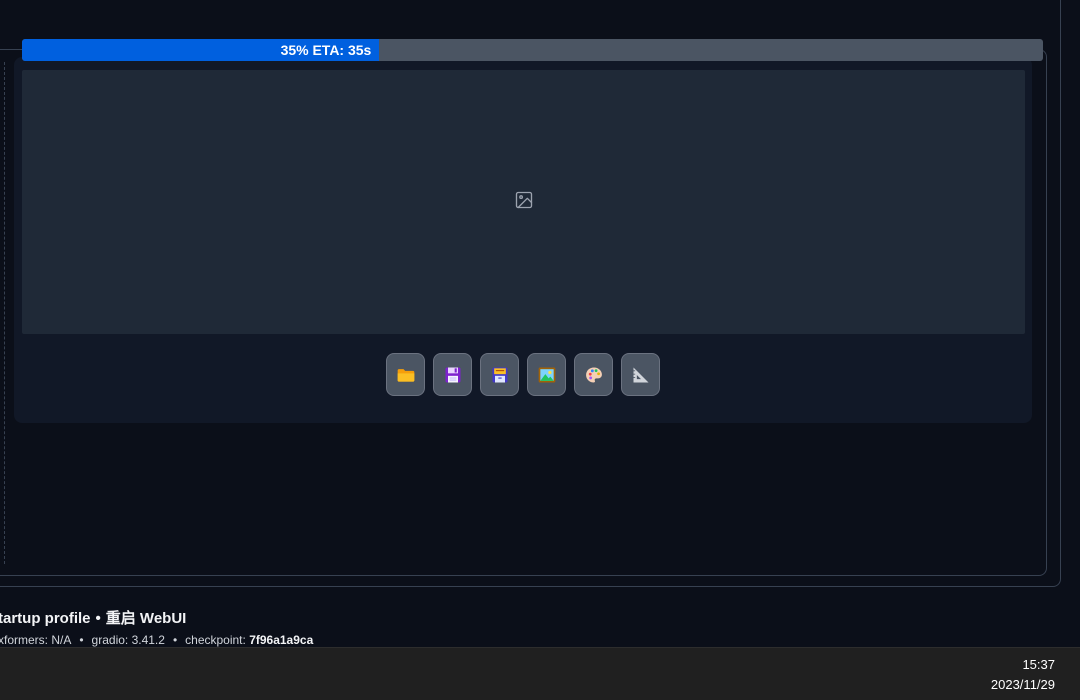 The height and width of the screenshot is (700, 1080). I want to click on image-icon, so click(523, 200).